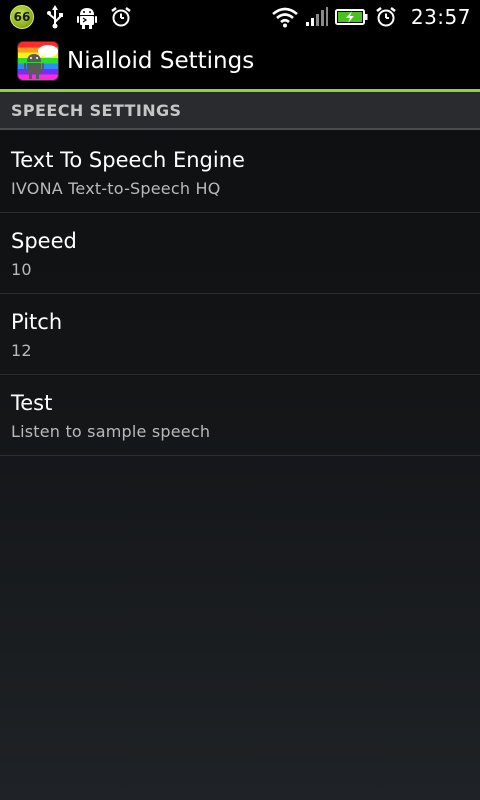 The image size is (480, 800). Describe the element at coordinates (37, 322) in the screenshot. I see `pref-title: Pitch` at that location.